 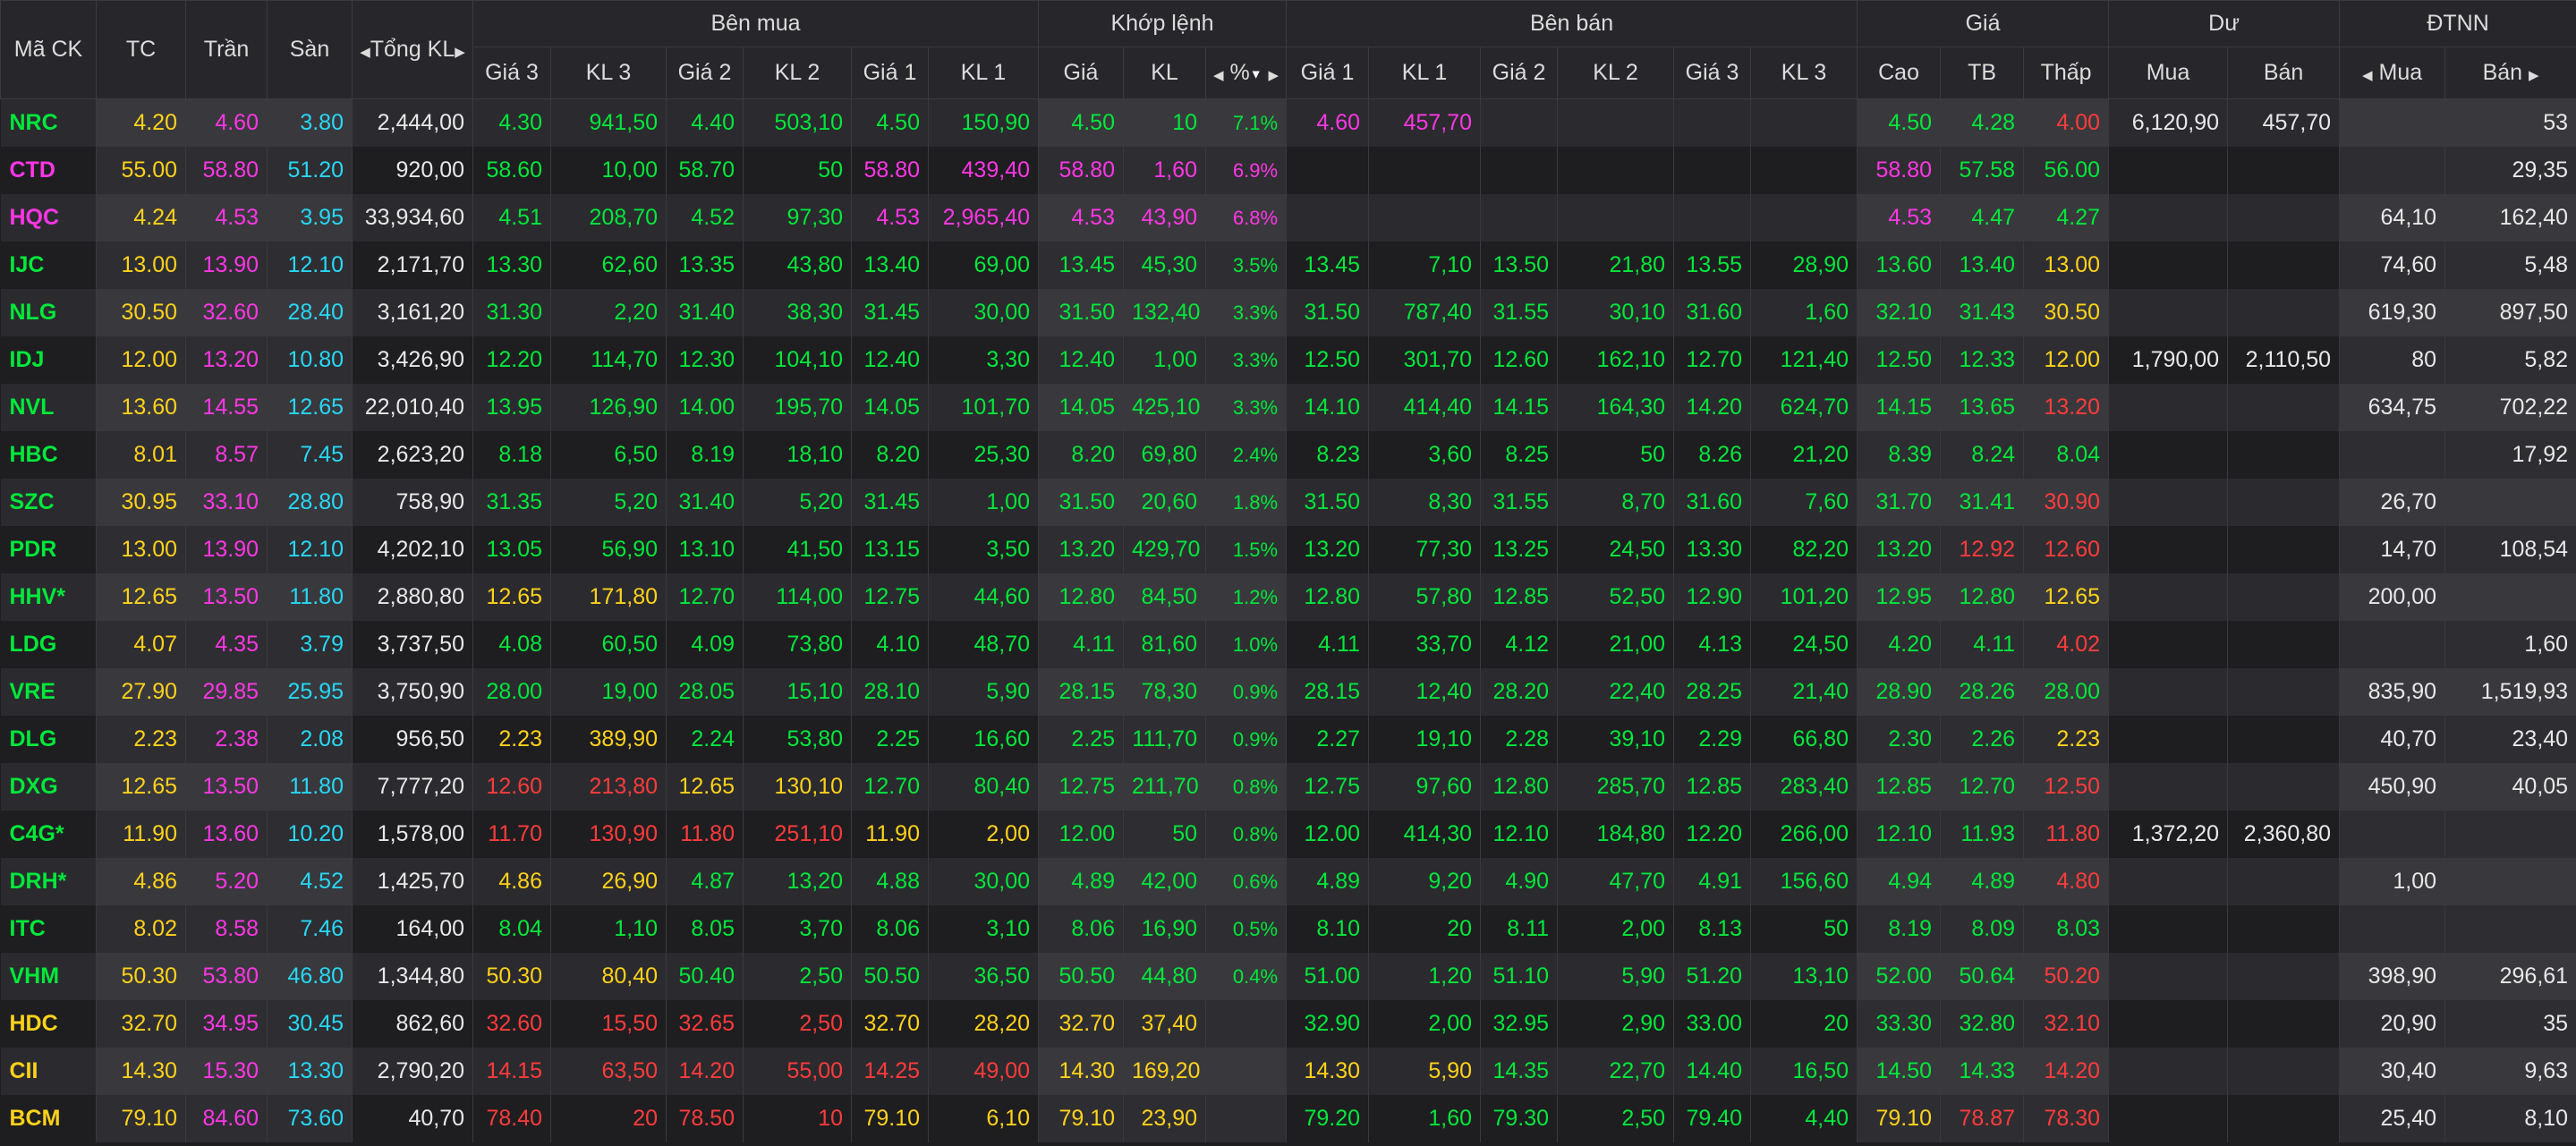 I want to click on buy-vol2-cell: 104,10, so click(x=797, y=360).